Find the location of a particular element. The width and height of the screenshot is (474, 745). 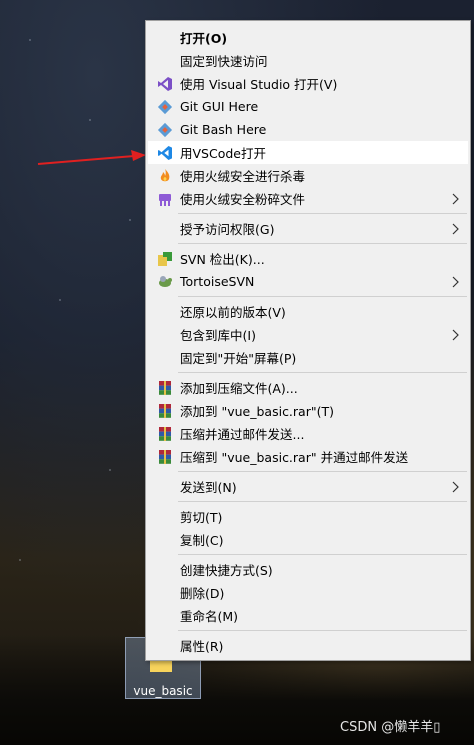

menu-item-label: 使用火绒安全进行杀毒 is located at coordinates (243, 176).